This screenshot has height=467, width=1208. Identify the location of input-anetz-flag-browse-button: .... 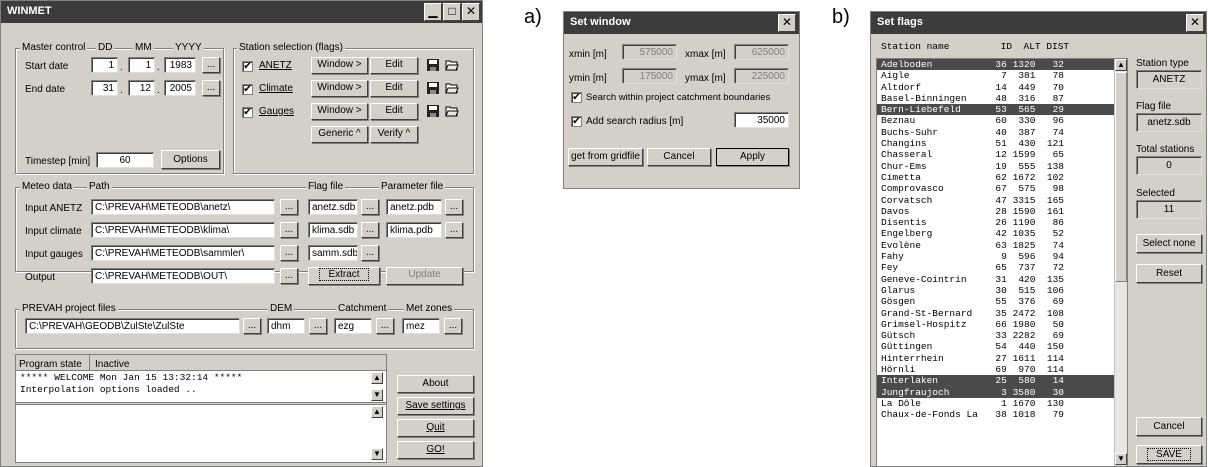
(370, 207).